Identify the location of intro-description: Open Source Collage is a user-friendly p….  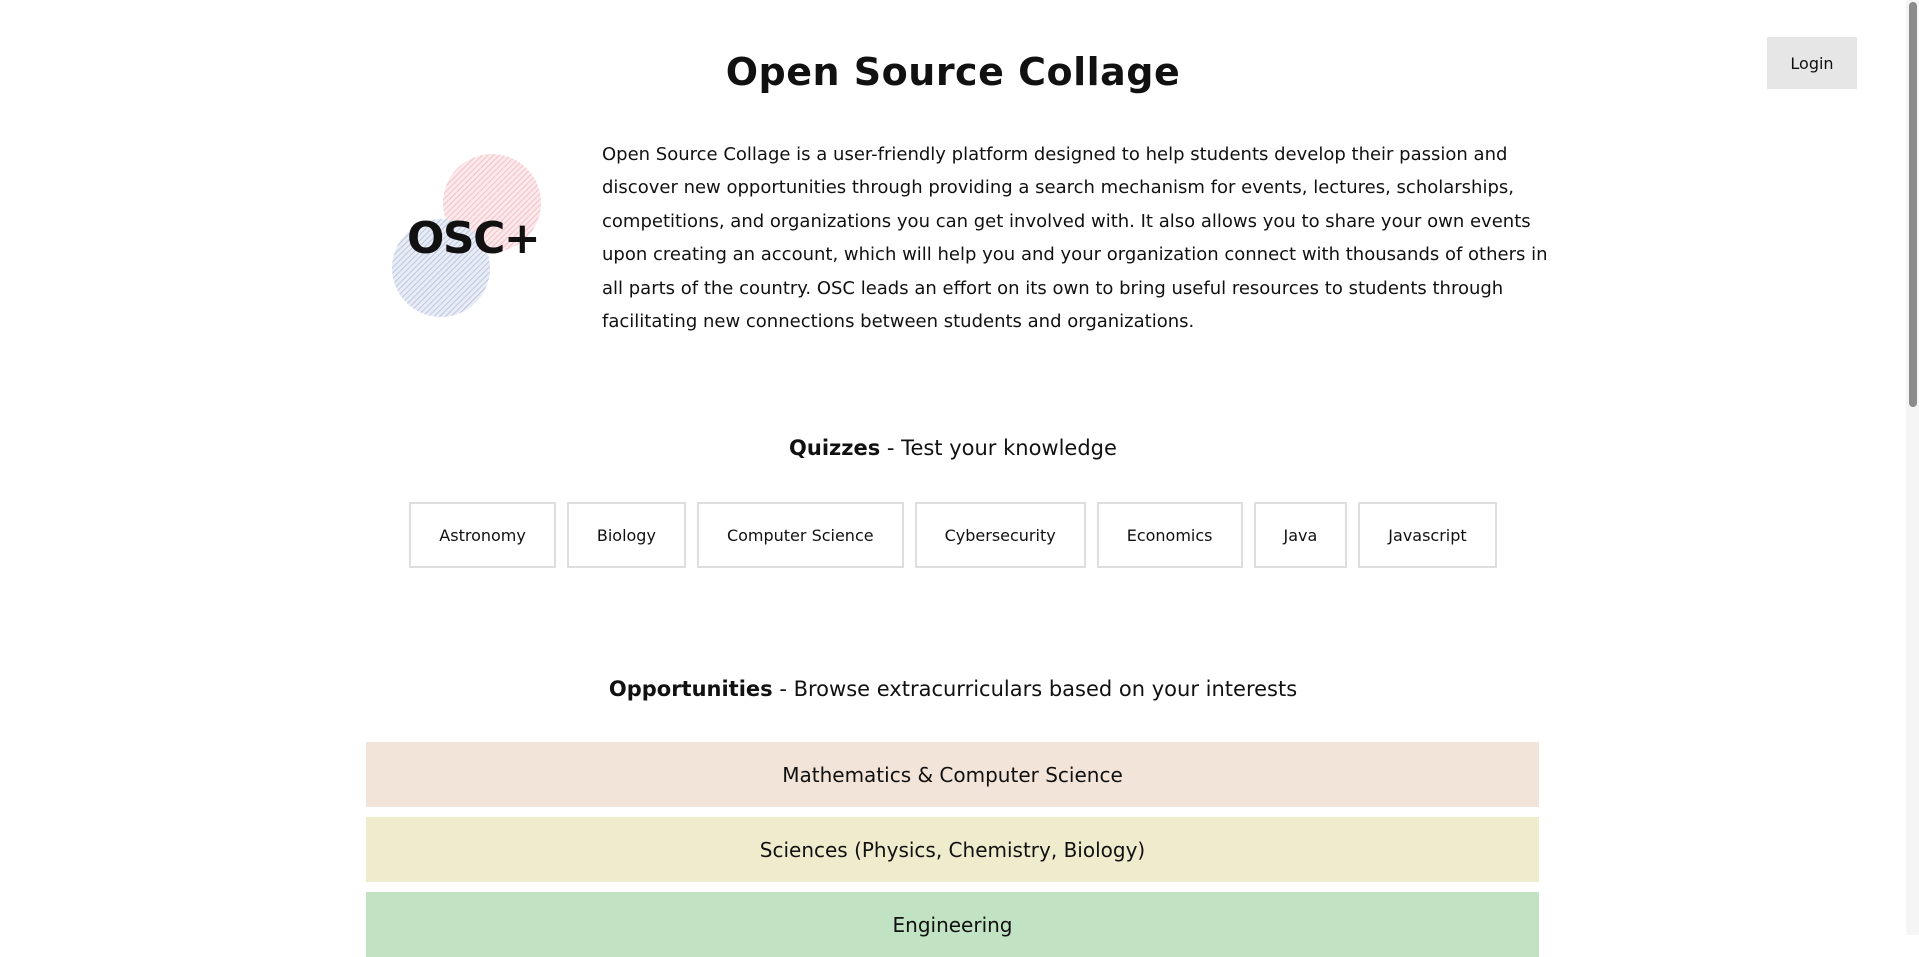
(1075, 238).